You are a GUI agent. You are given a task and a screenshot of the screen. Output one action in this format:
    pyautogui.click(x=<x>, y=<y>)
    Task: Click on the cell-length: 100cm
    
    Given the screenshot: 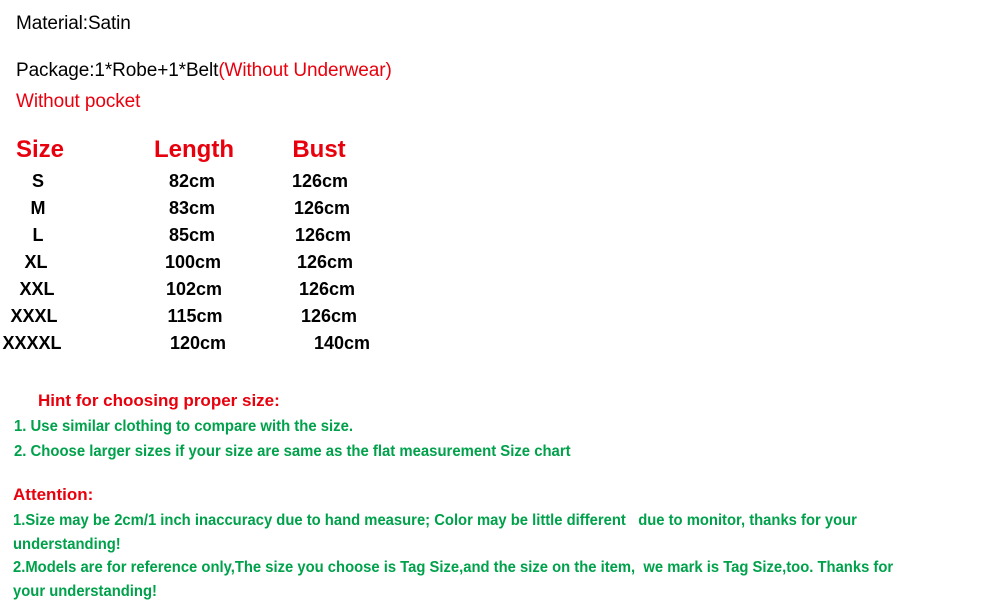 What is the action you would take?
    pyautogui.click(x=193, y=262)
    